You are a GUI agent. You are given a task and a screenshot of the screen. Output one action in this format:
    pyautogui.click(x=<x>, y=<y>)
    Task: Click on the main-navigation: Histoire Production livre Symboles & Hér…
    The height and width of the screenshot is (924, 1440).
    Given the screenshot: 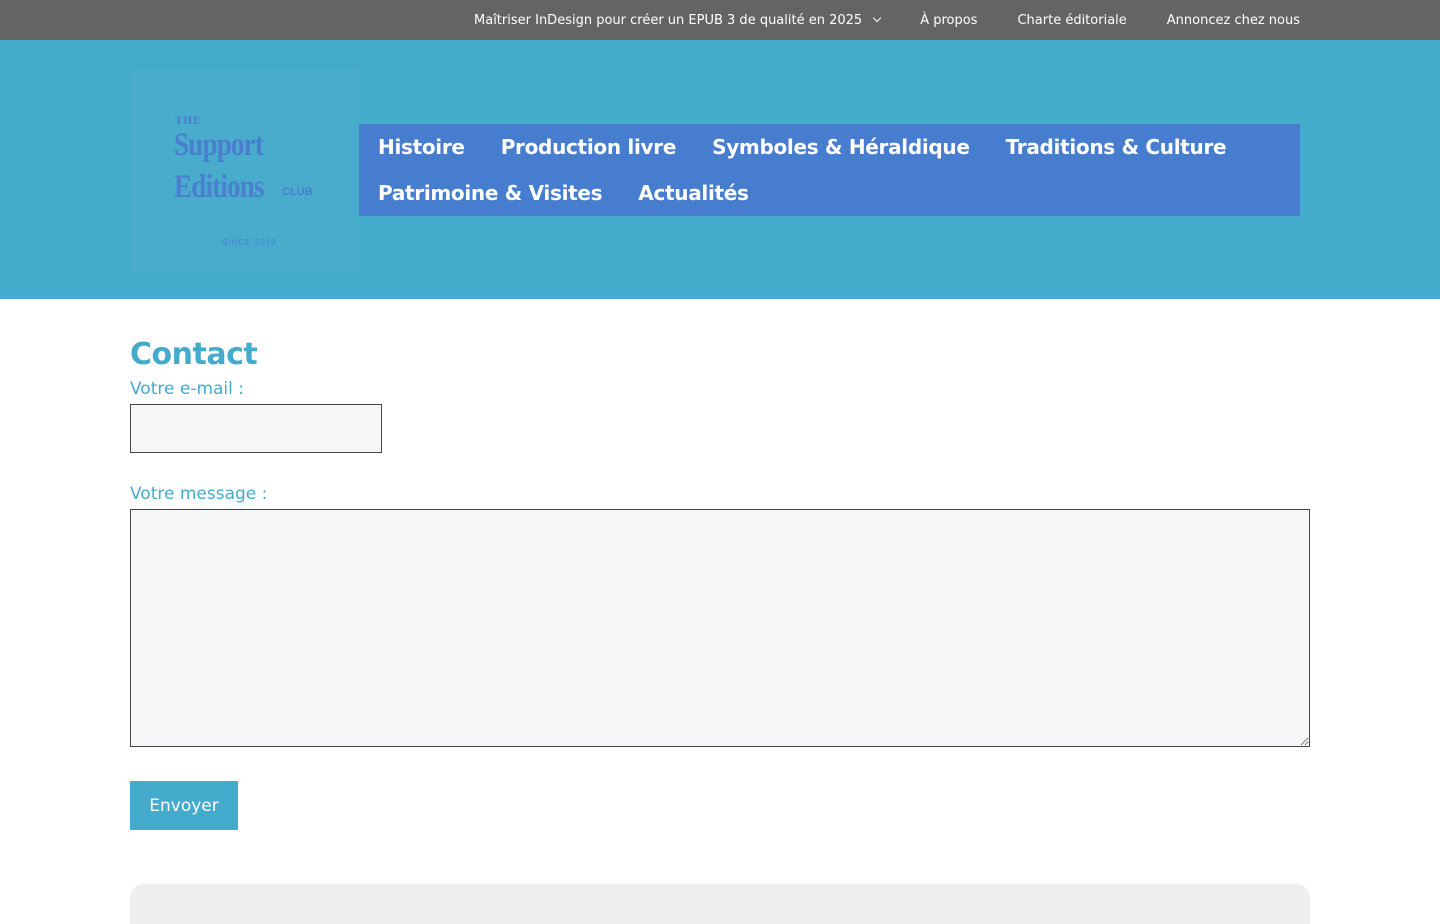 What is the action you would take?
    pyautogui.click(x=829, y=170)
    